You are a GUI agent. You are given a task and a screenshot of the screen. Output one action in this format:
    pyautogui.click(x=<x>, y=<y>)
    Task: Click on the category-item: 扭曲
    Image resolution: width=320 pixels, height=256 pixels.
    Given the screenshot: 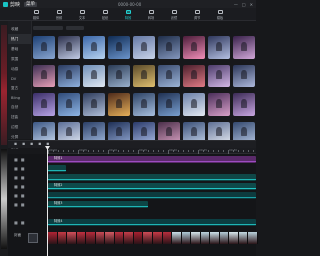 What is the action you would take?
    pyautogui.click(x=19, y=117)
    